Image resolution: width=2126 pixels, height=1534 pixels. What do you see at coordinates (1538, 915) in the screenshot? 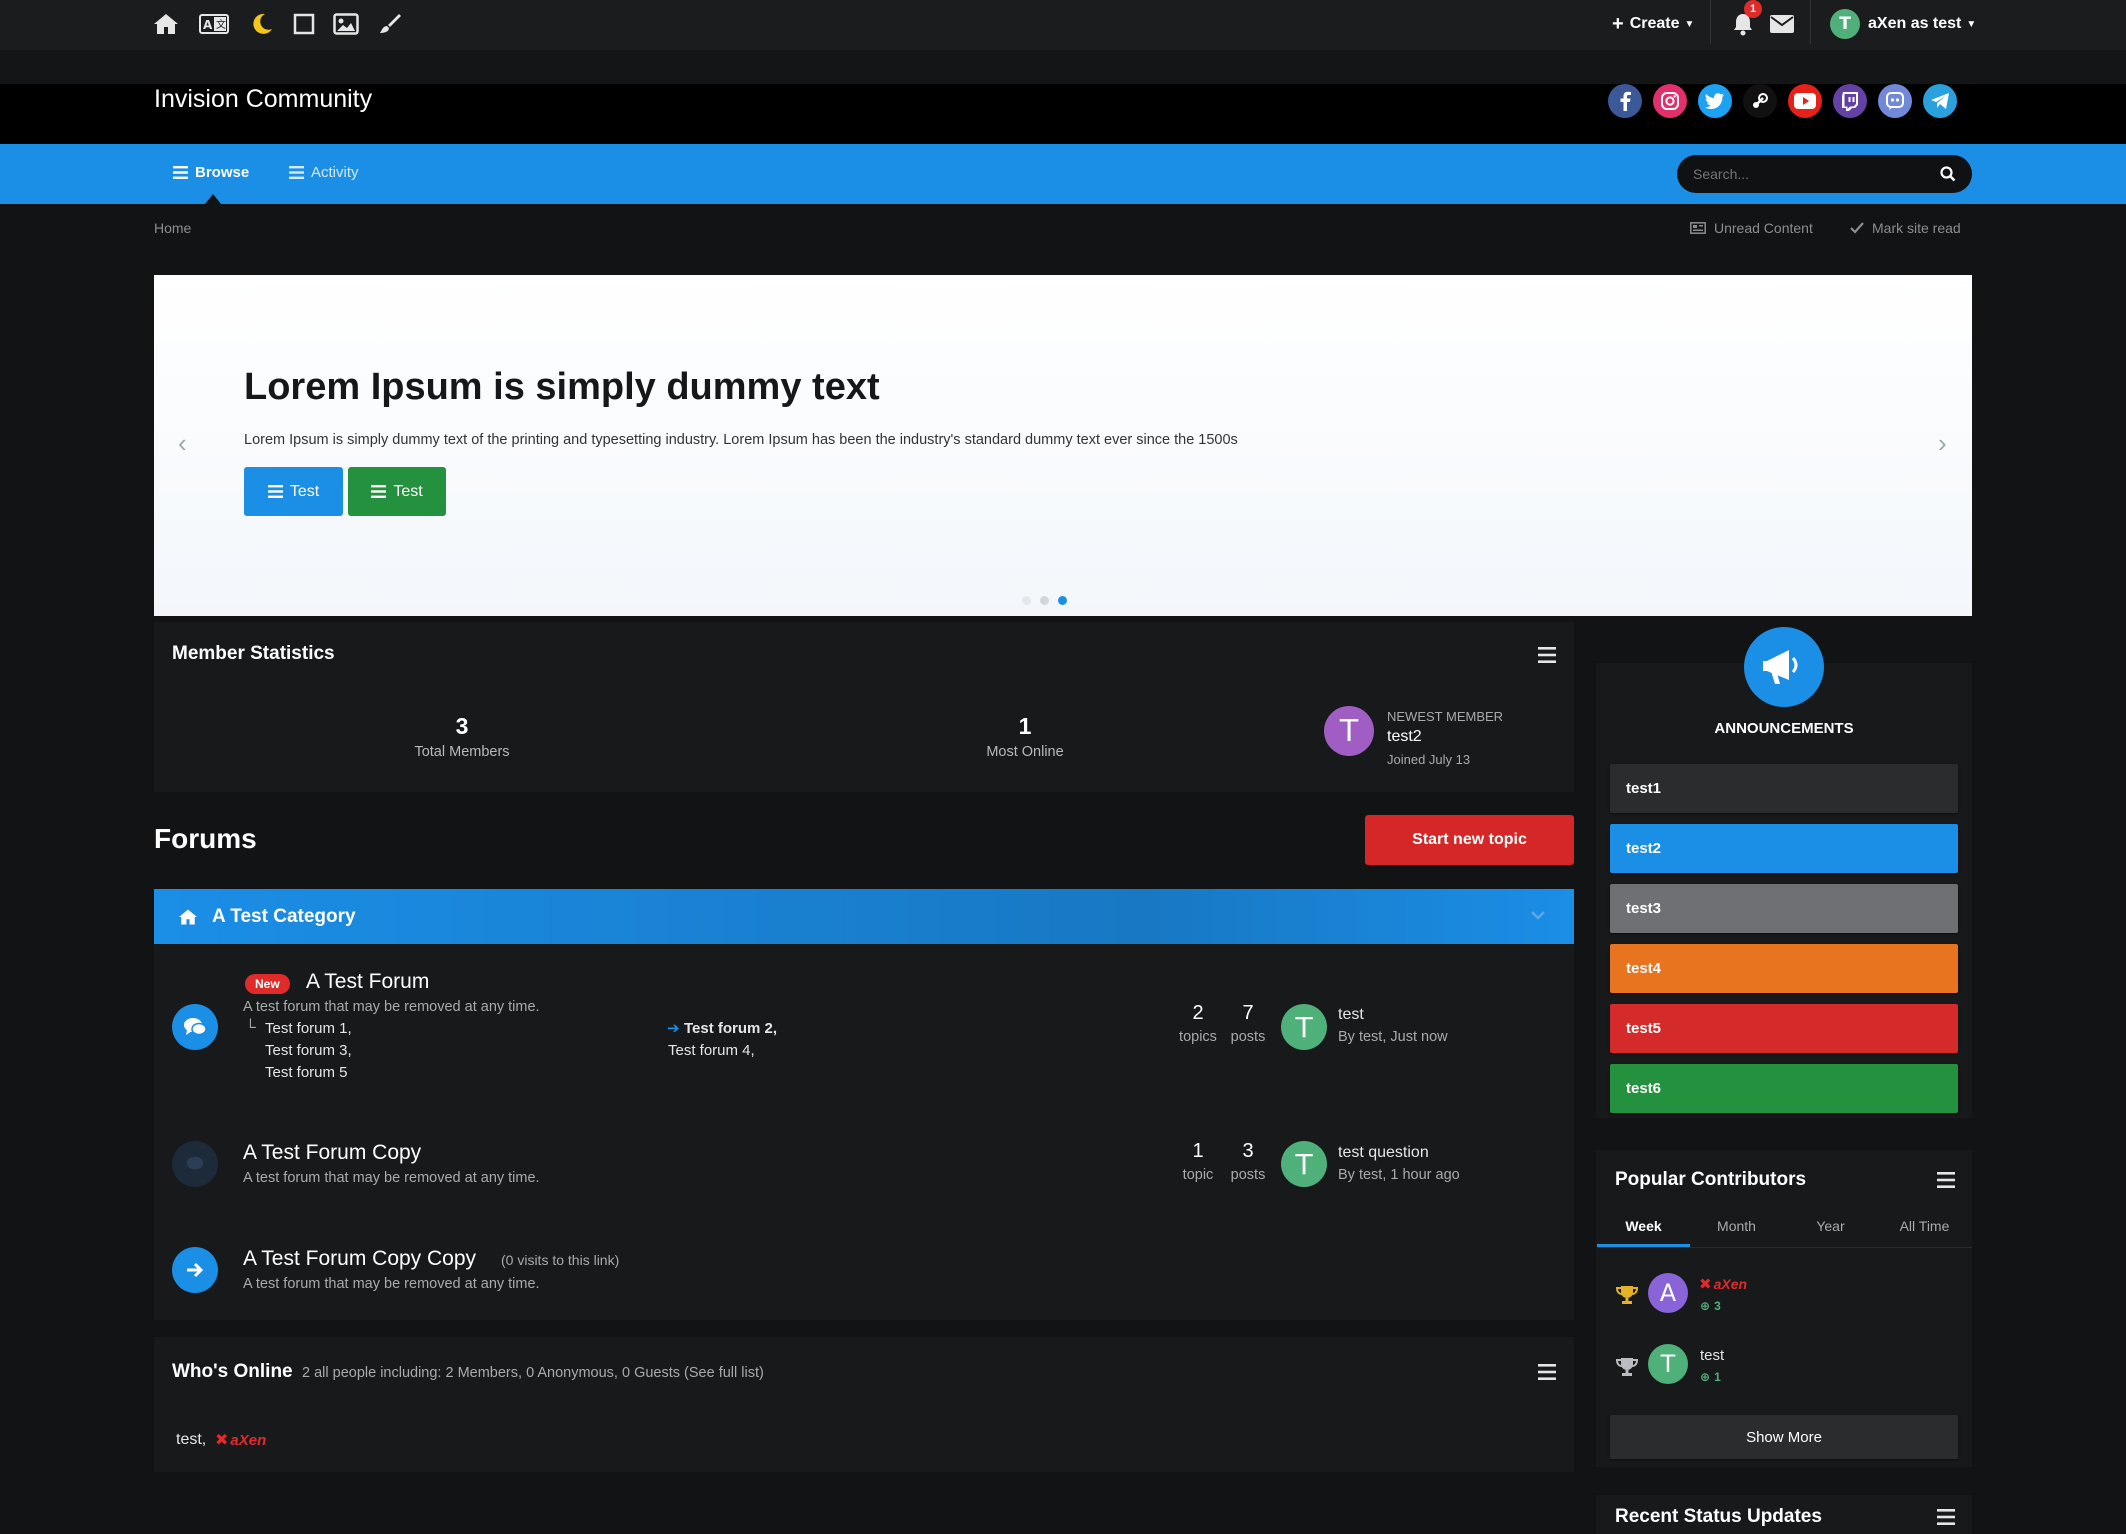
I see `chevron-down-icon` at bounding box center [1538, 915].